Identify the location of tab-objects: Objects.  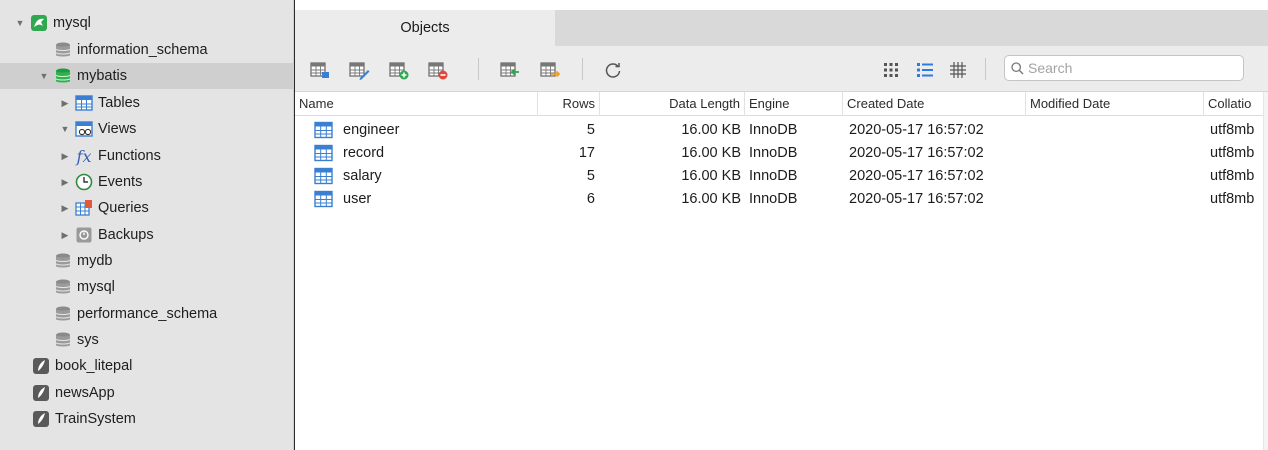
(425, 28).